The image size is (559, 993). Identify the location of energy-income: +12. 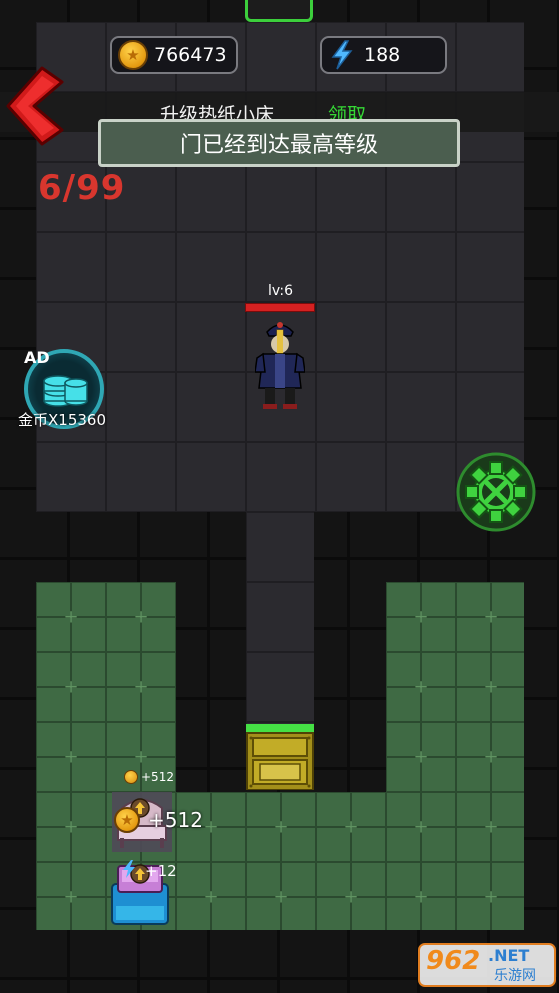
(161, 871).